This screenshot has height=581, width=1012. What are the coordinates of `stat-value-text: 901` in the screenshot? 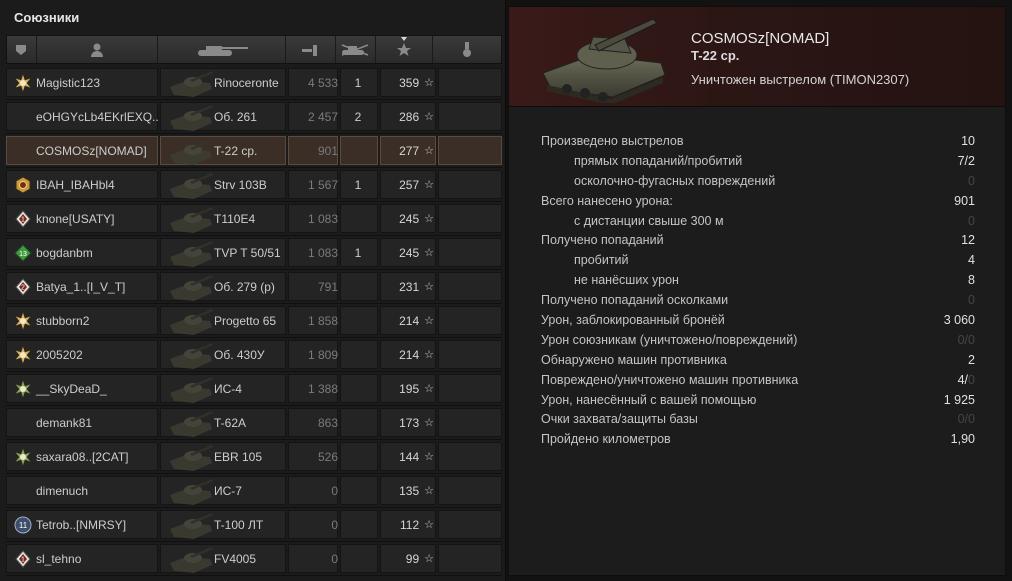 It's located at (964, 200).